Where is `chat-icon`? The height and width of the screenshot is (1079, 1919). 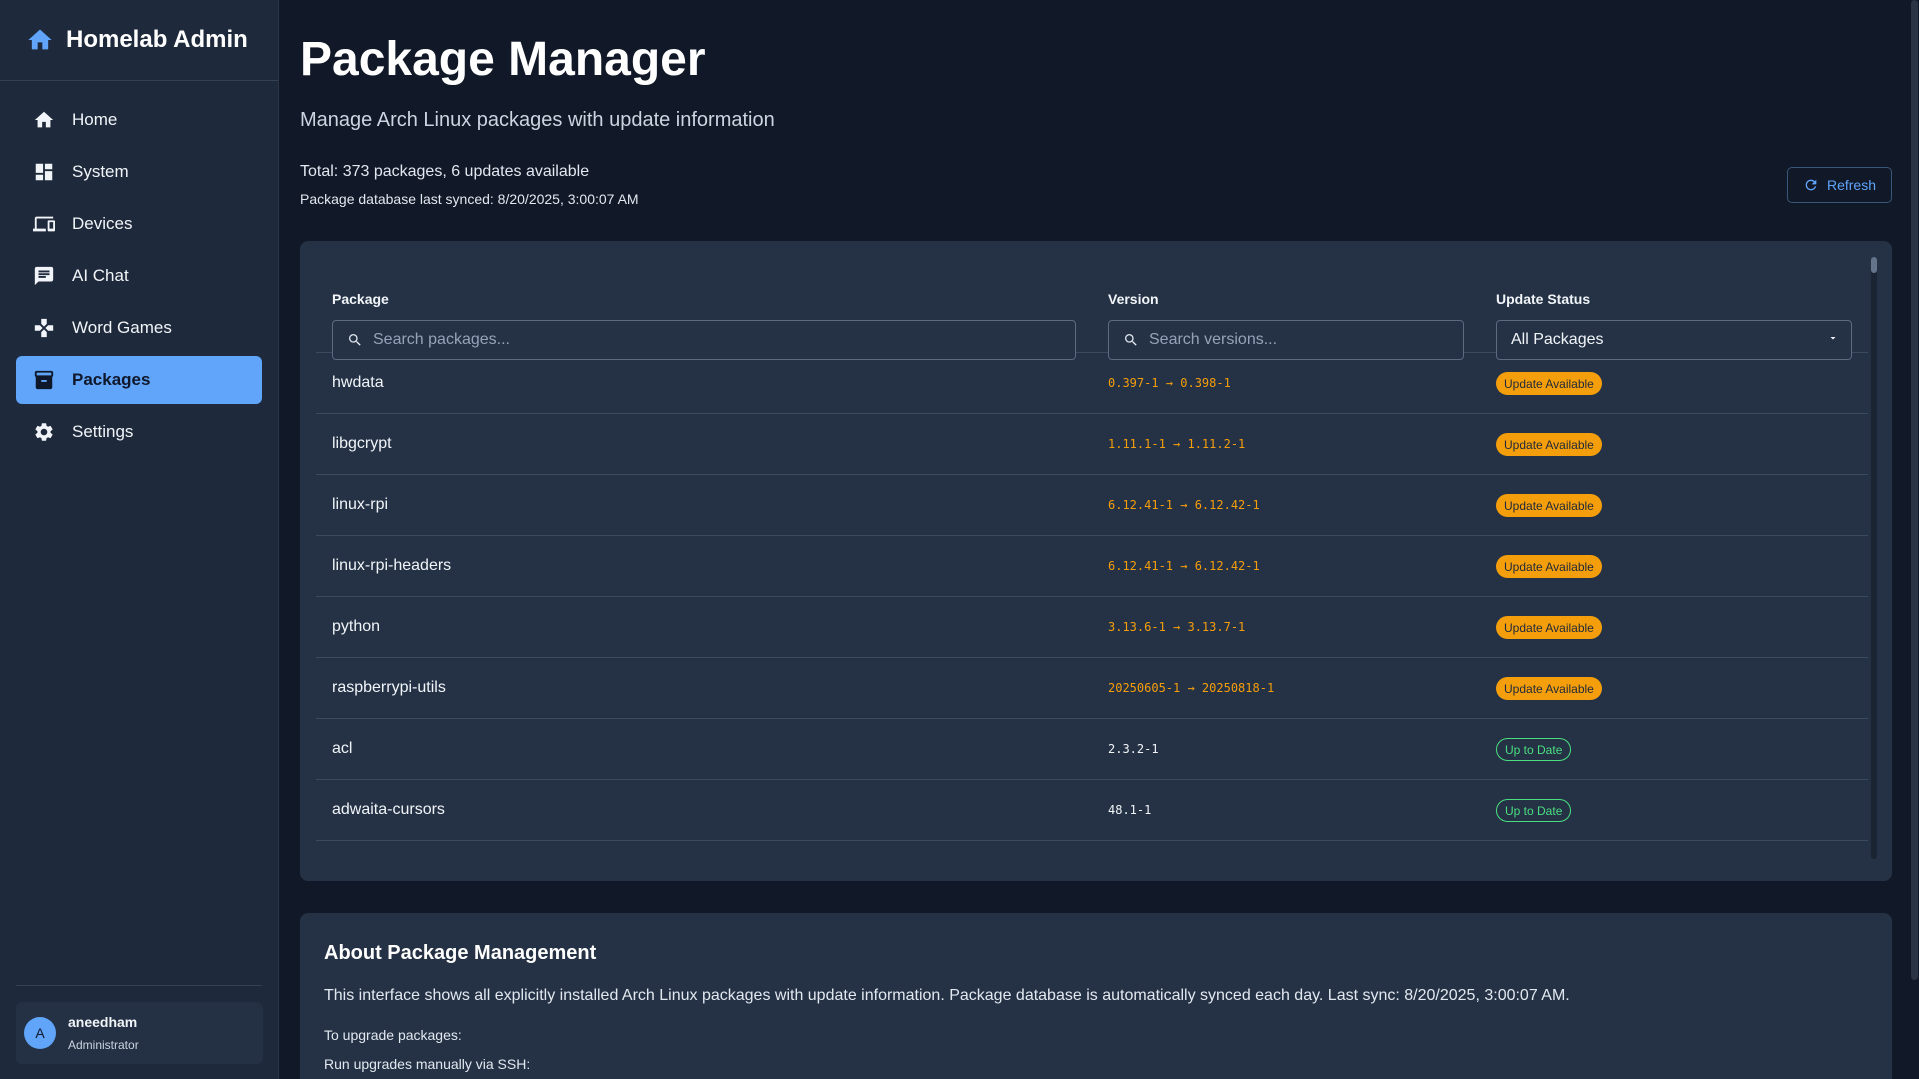
chat-icon is located at coordinates (44, 276).